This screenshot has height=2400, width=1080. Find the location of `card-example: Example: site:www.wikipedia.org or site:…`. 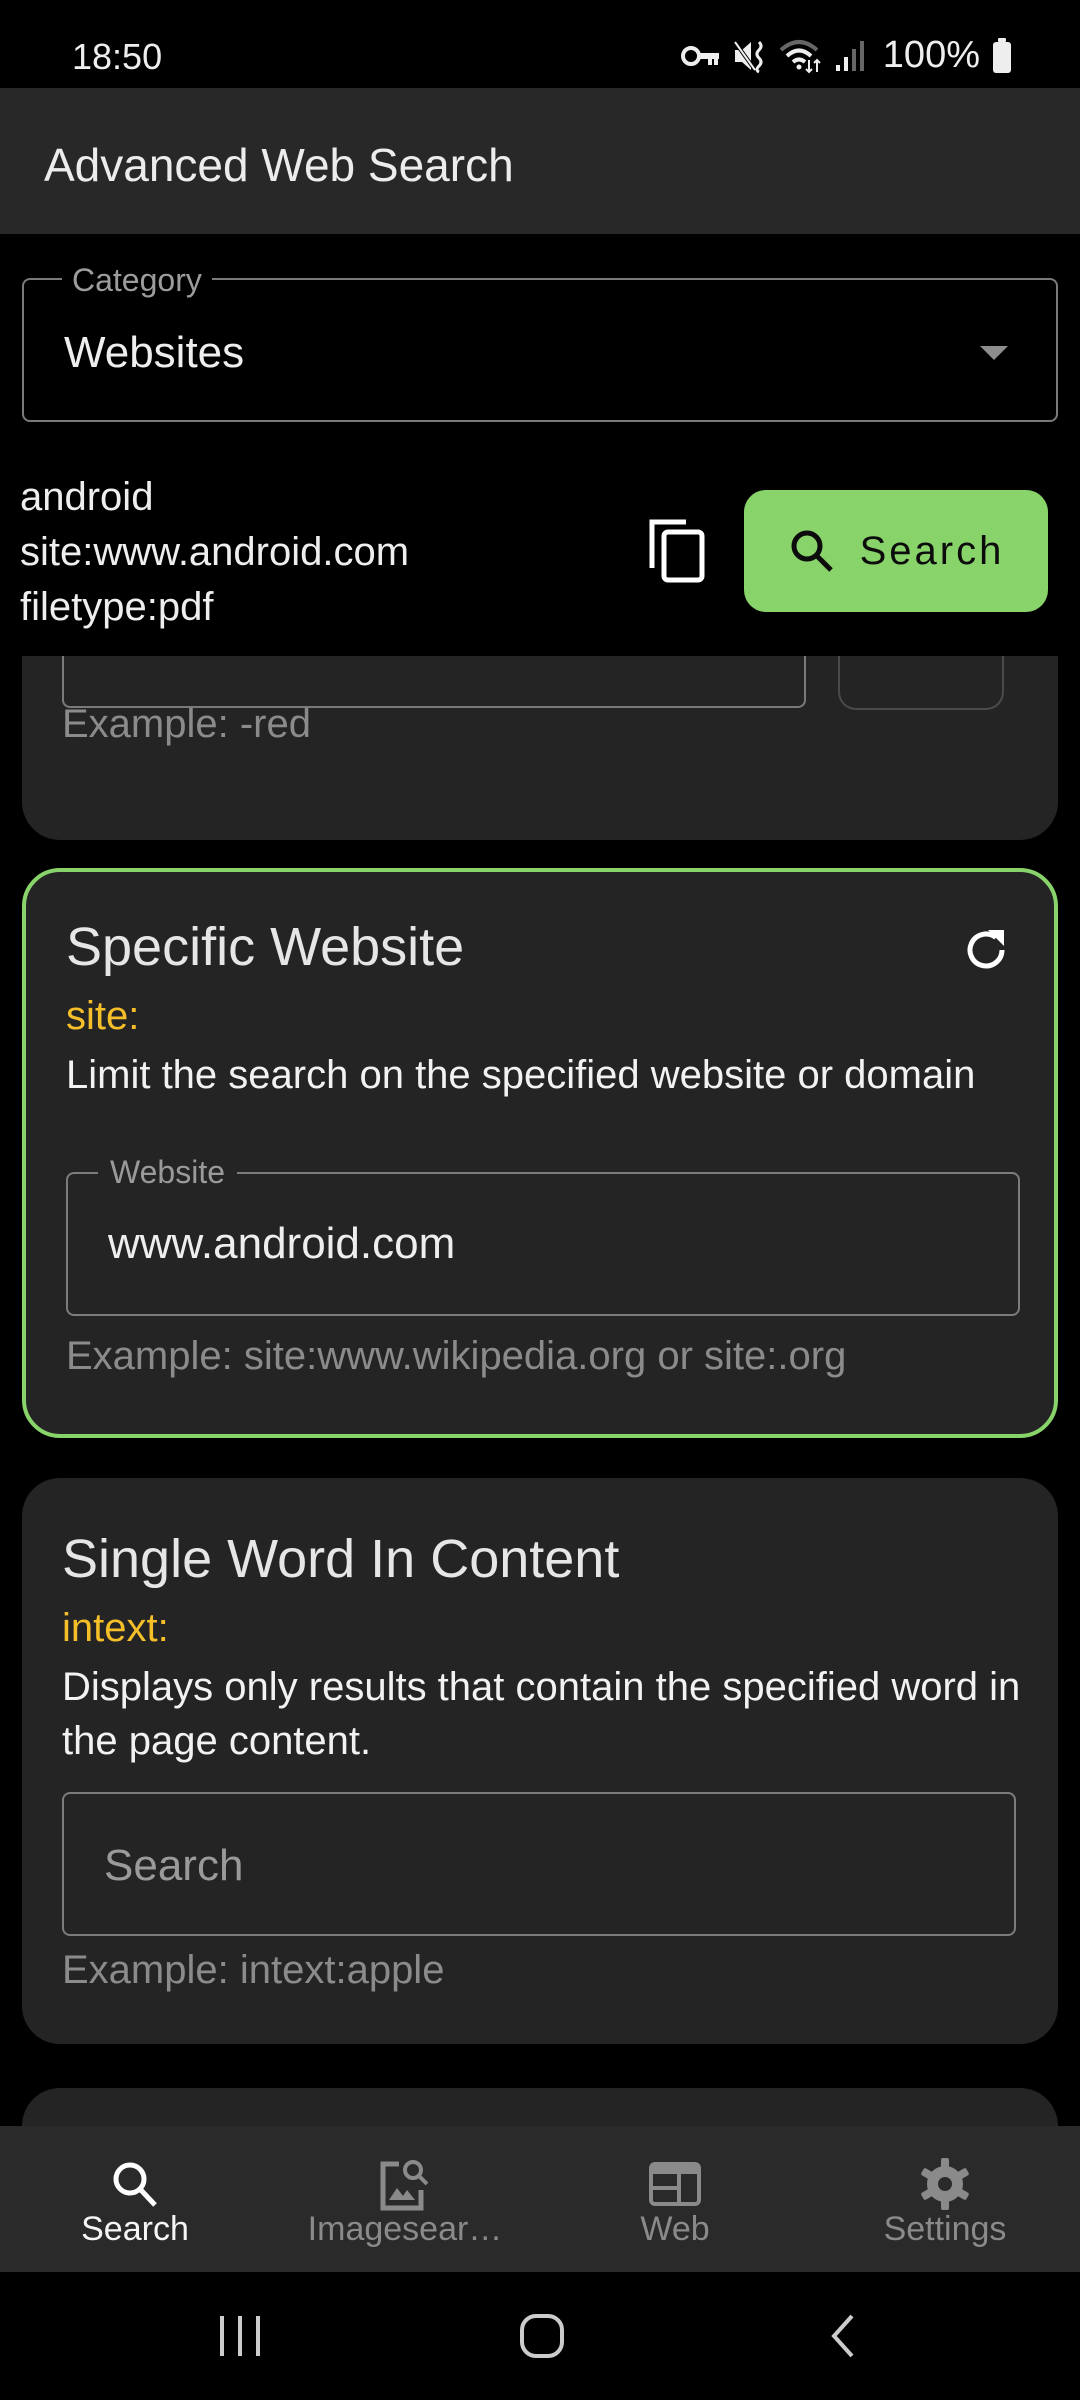

card-example: Example: site:www.wikipedia.org or site:… is located at coordinates (456, 1356).